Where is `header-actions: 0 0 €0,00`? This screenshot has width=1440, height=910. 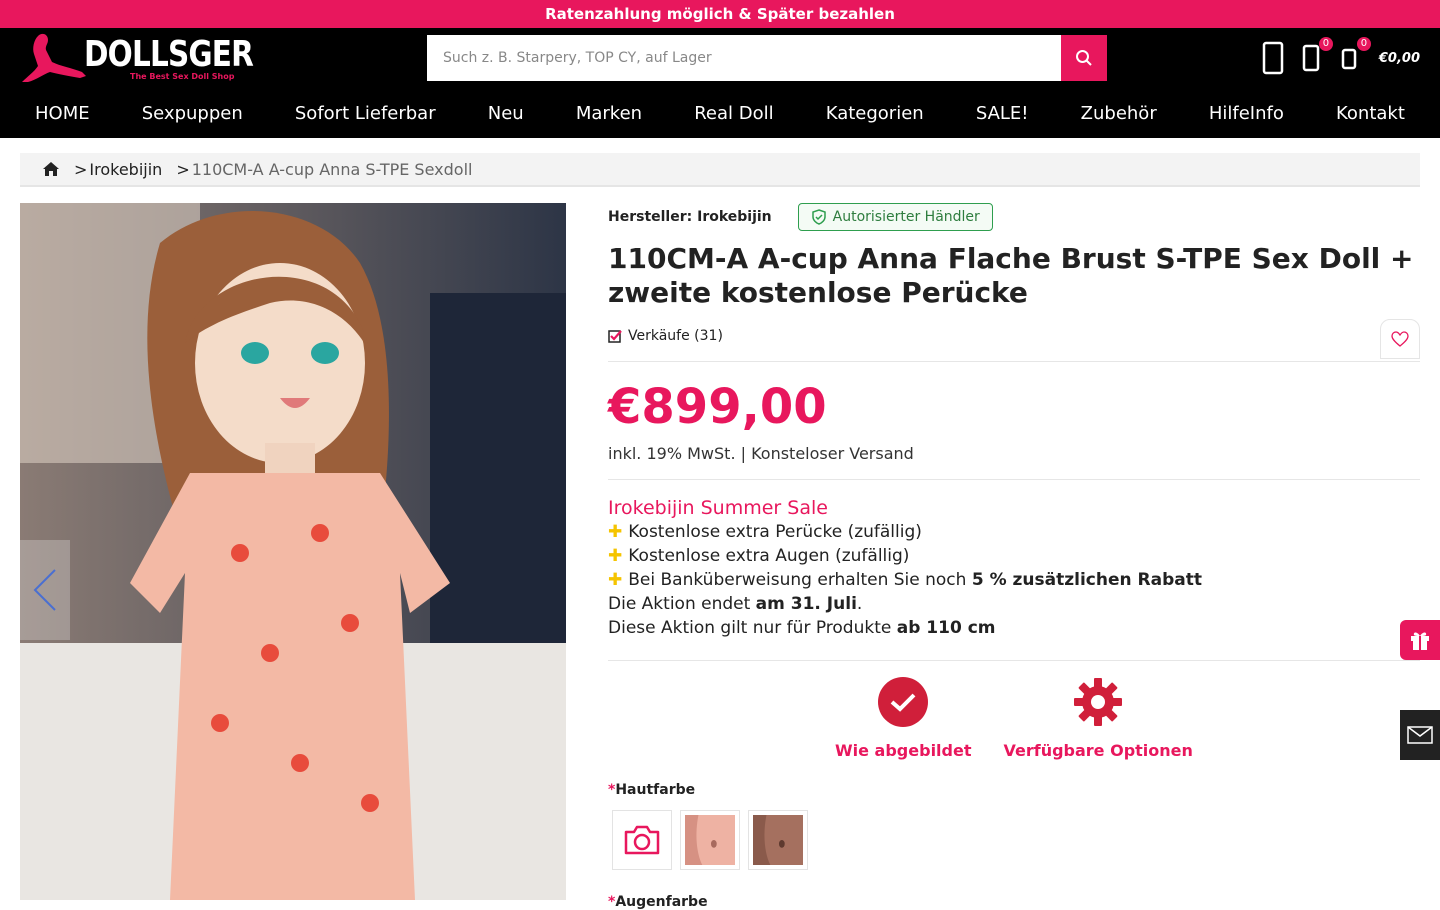 header-actions: 0 0 €0,00 is located at coordinates (1340, 57).